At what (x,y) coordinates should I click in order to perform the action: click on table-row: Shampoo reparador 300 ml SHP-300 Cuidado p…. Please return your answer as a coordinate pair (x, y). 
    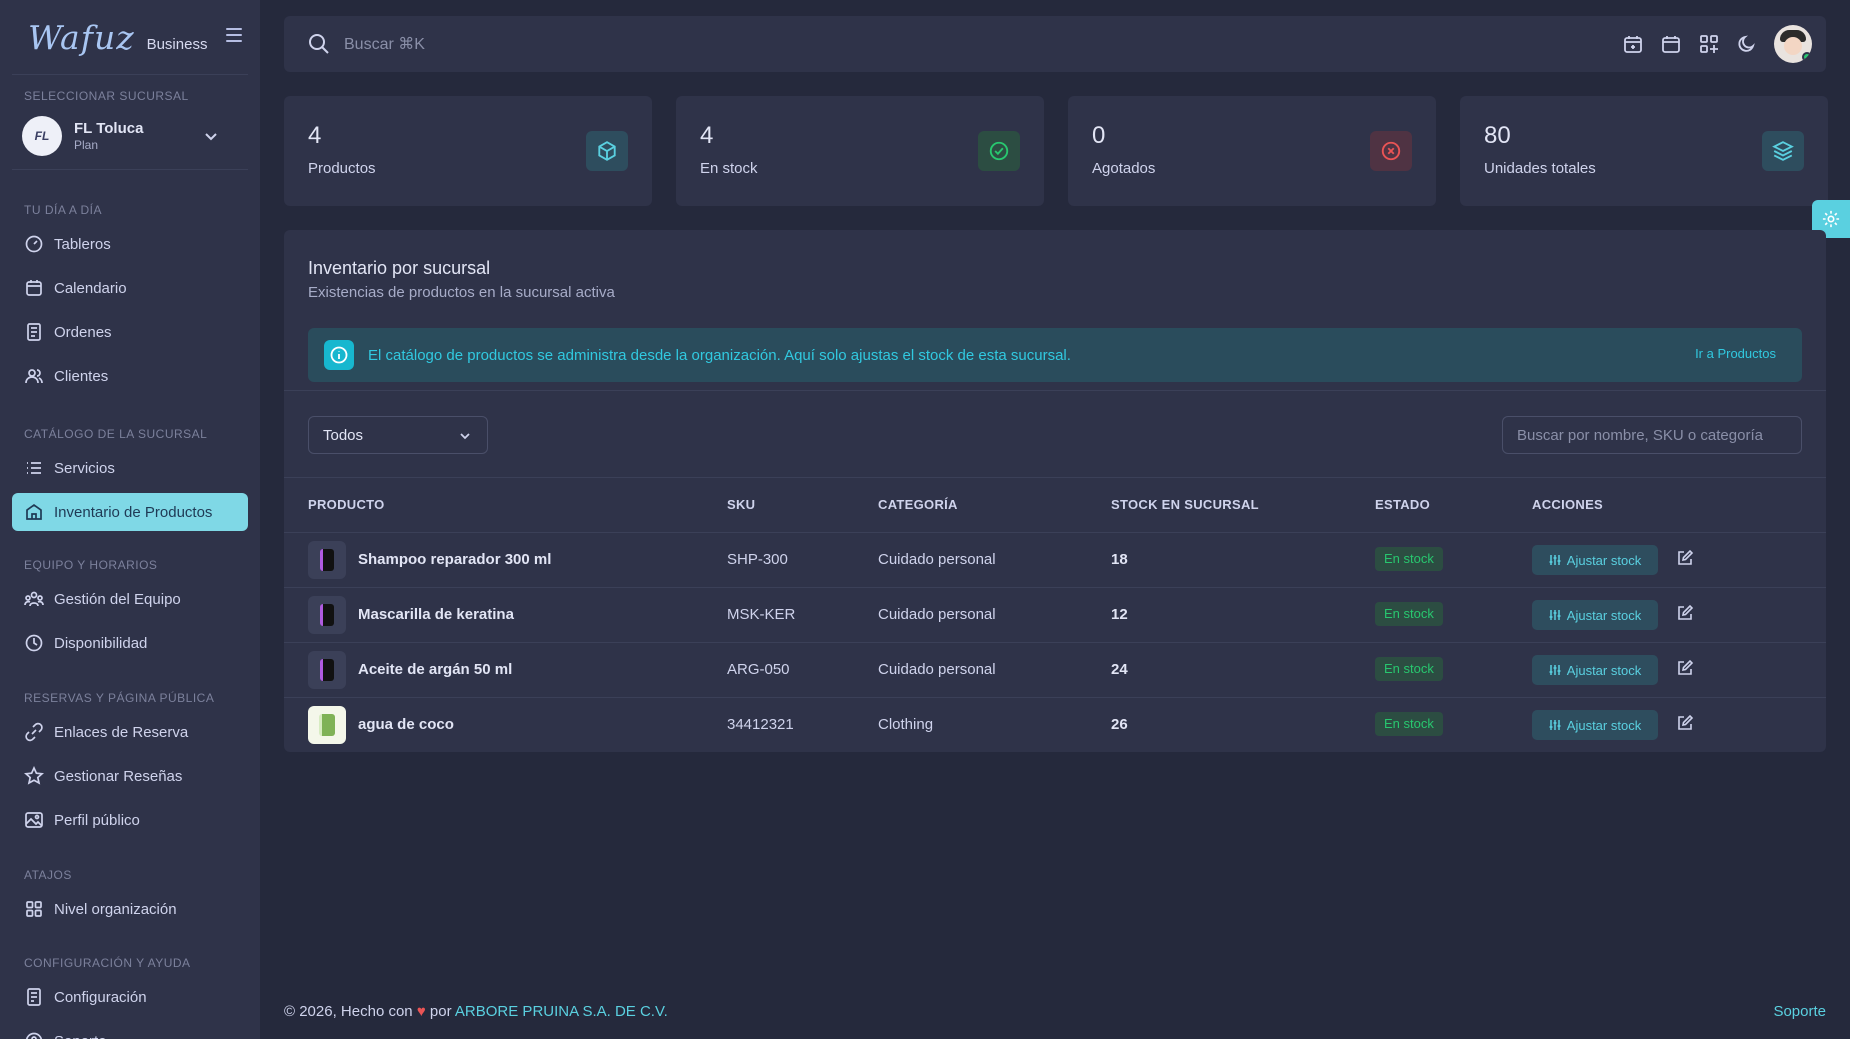
    Looking at the image, I should click on (1055, 559).